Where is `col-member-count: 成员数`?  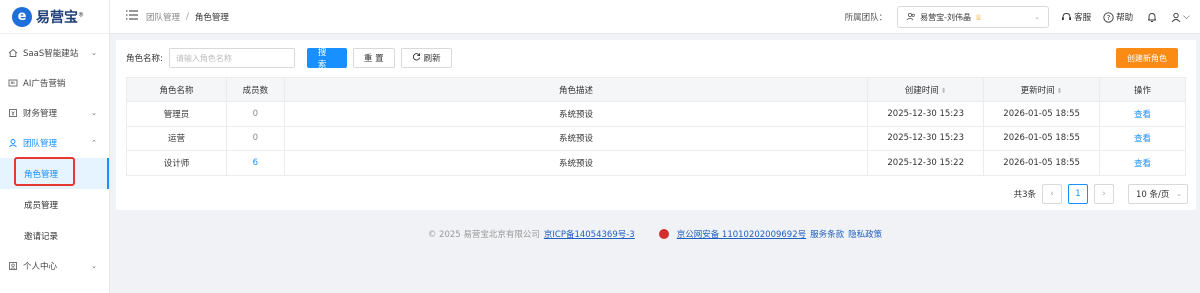
col-member-count: 成员数 is located at coordinates (255, 89).